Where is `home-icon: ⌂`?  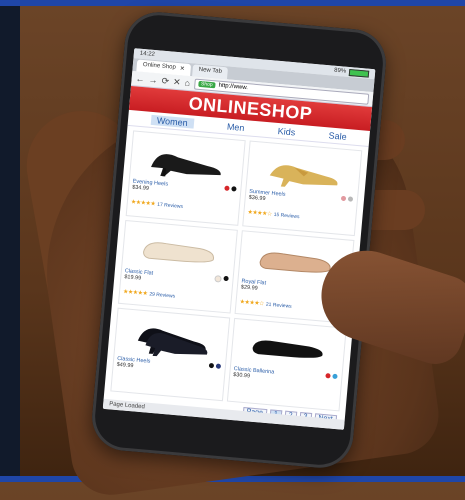
home-icon: ⌂ is located at coordinates (187, 83).